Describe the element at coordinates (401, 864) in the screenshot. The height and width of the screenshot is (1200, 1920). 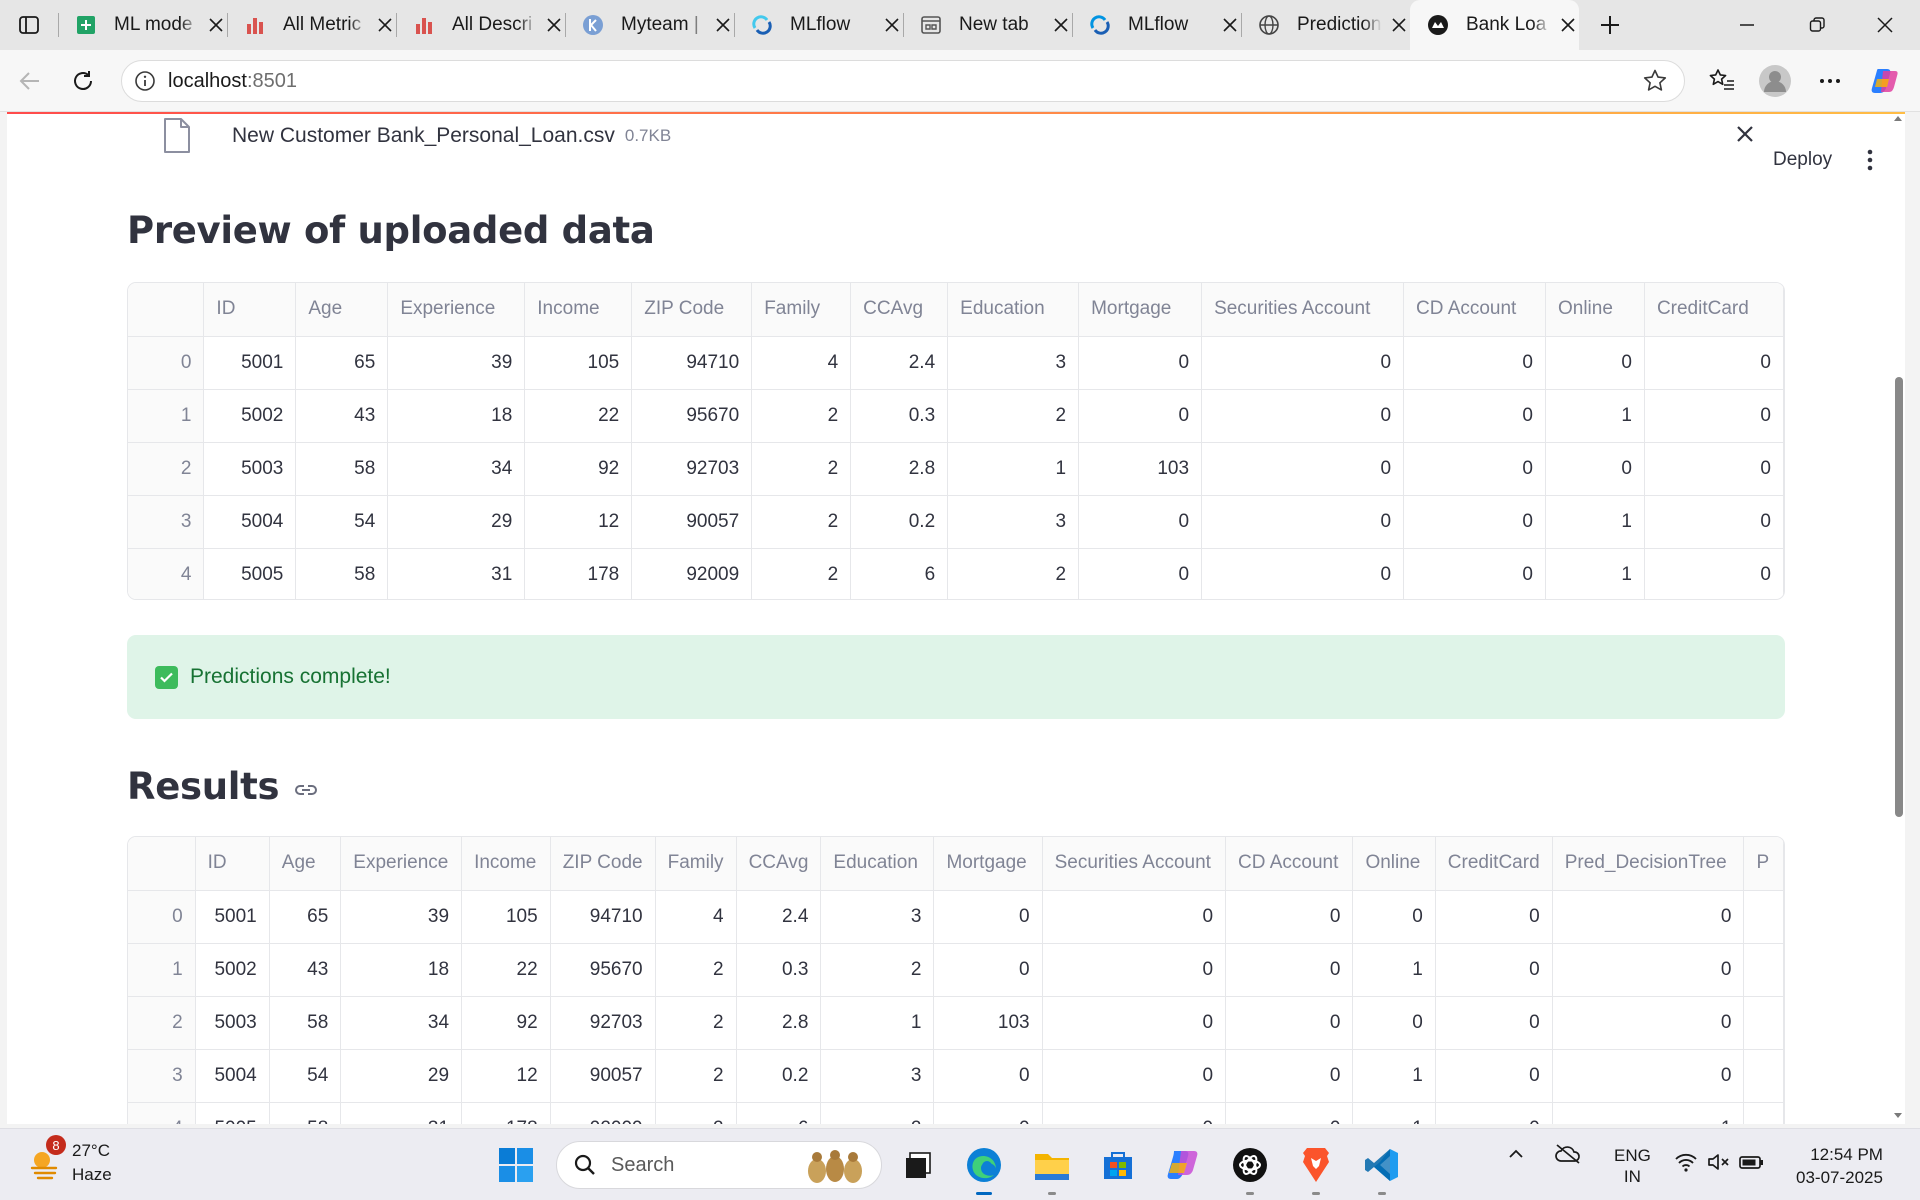
I see `column-header: Experience` at that location.